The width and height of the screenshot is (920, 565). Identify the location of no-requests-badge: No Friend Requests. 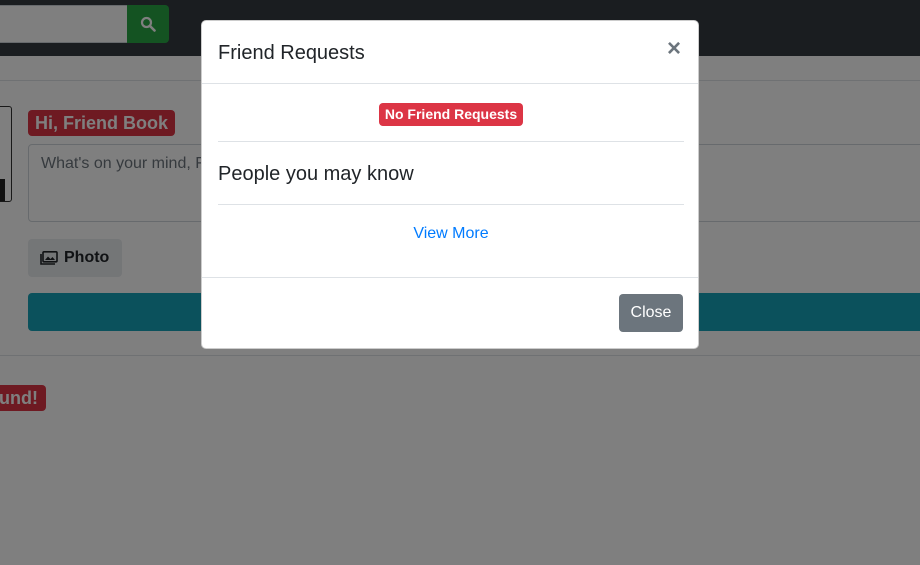
(451, 114).